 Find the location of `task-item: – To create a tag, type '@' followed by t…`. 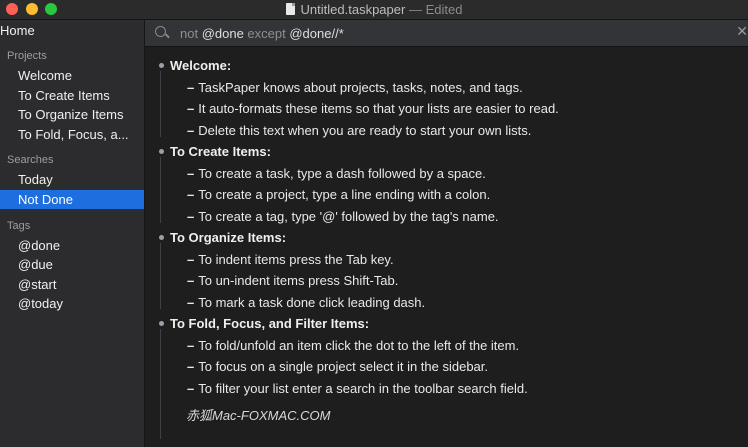

task-item: – To create a tag, type '@' followed by t… is located at coordinates (343, 216).